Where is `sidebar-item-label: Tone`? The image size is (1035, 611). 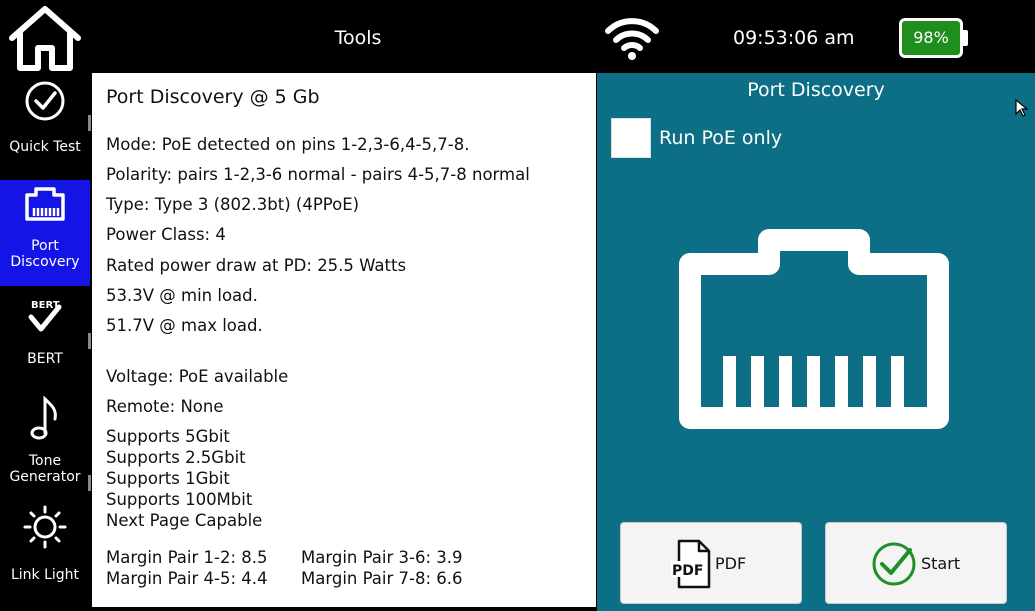
sidebar-item-label: Tone is located at coordinates (45, 461).